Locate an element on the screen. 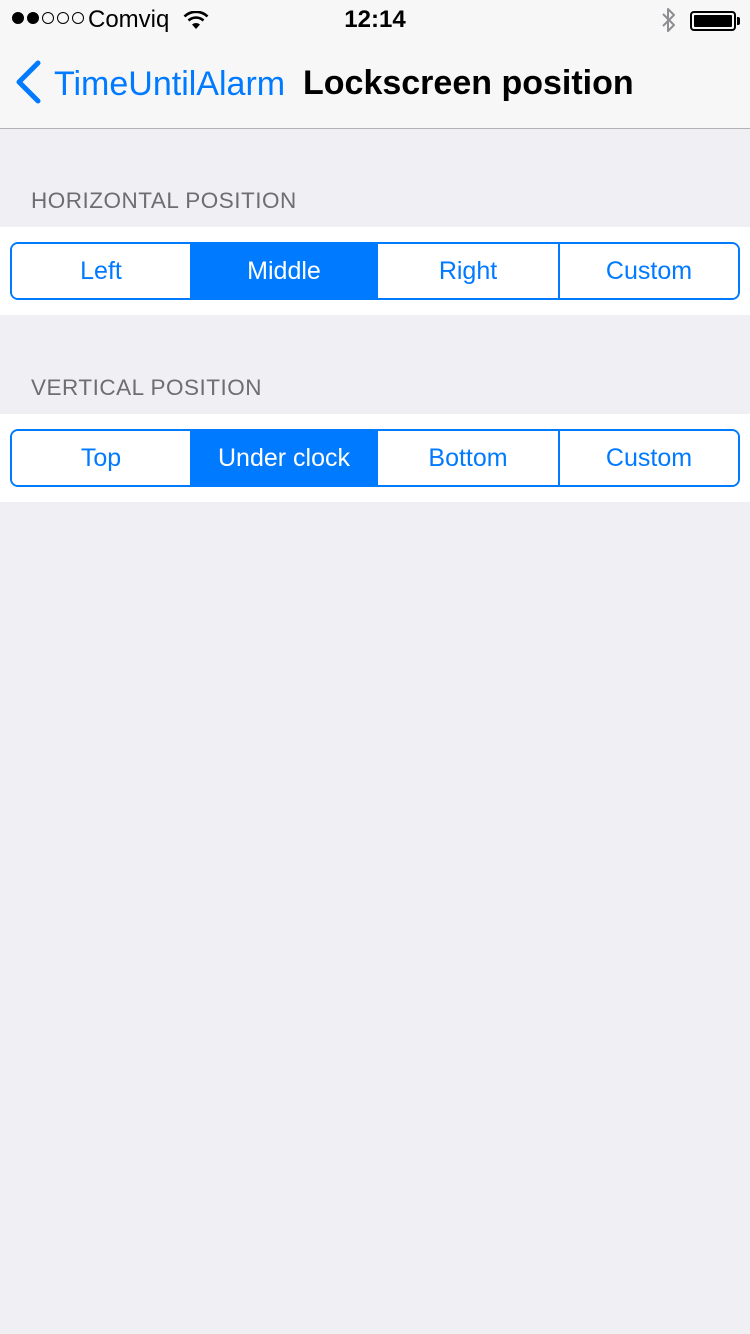  vertical-position-control: Top Under clock Bottom Custom is located at coordinates (375, 458).